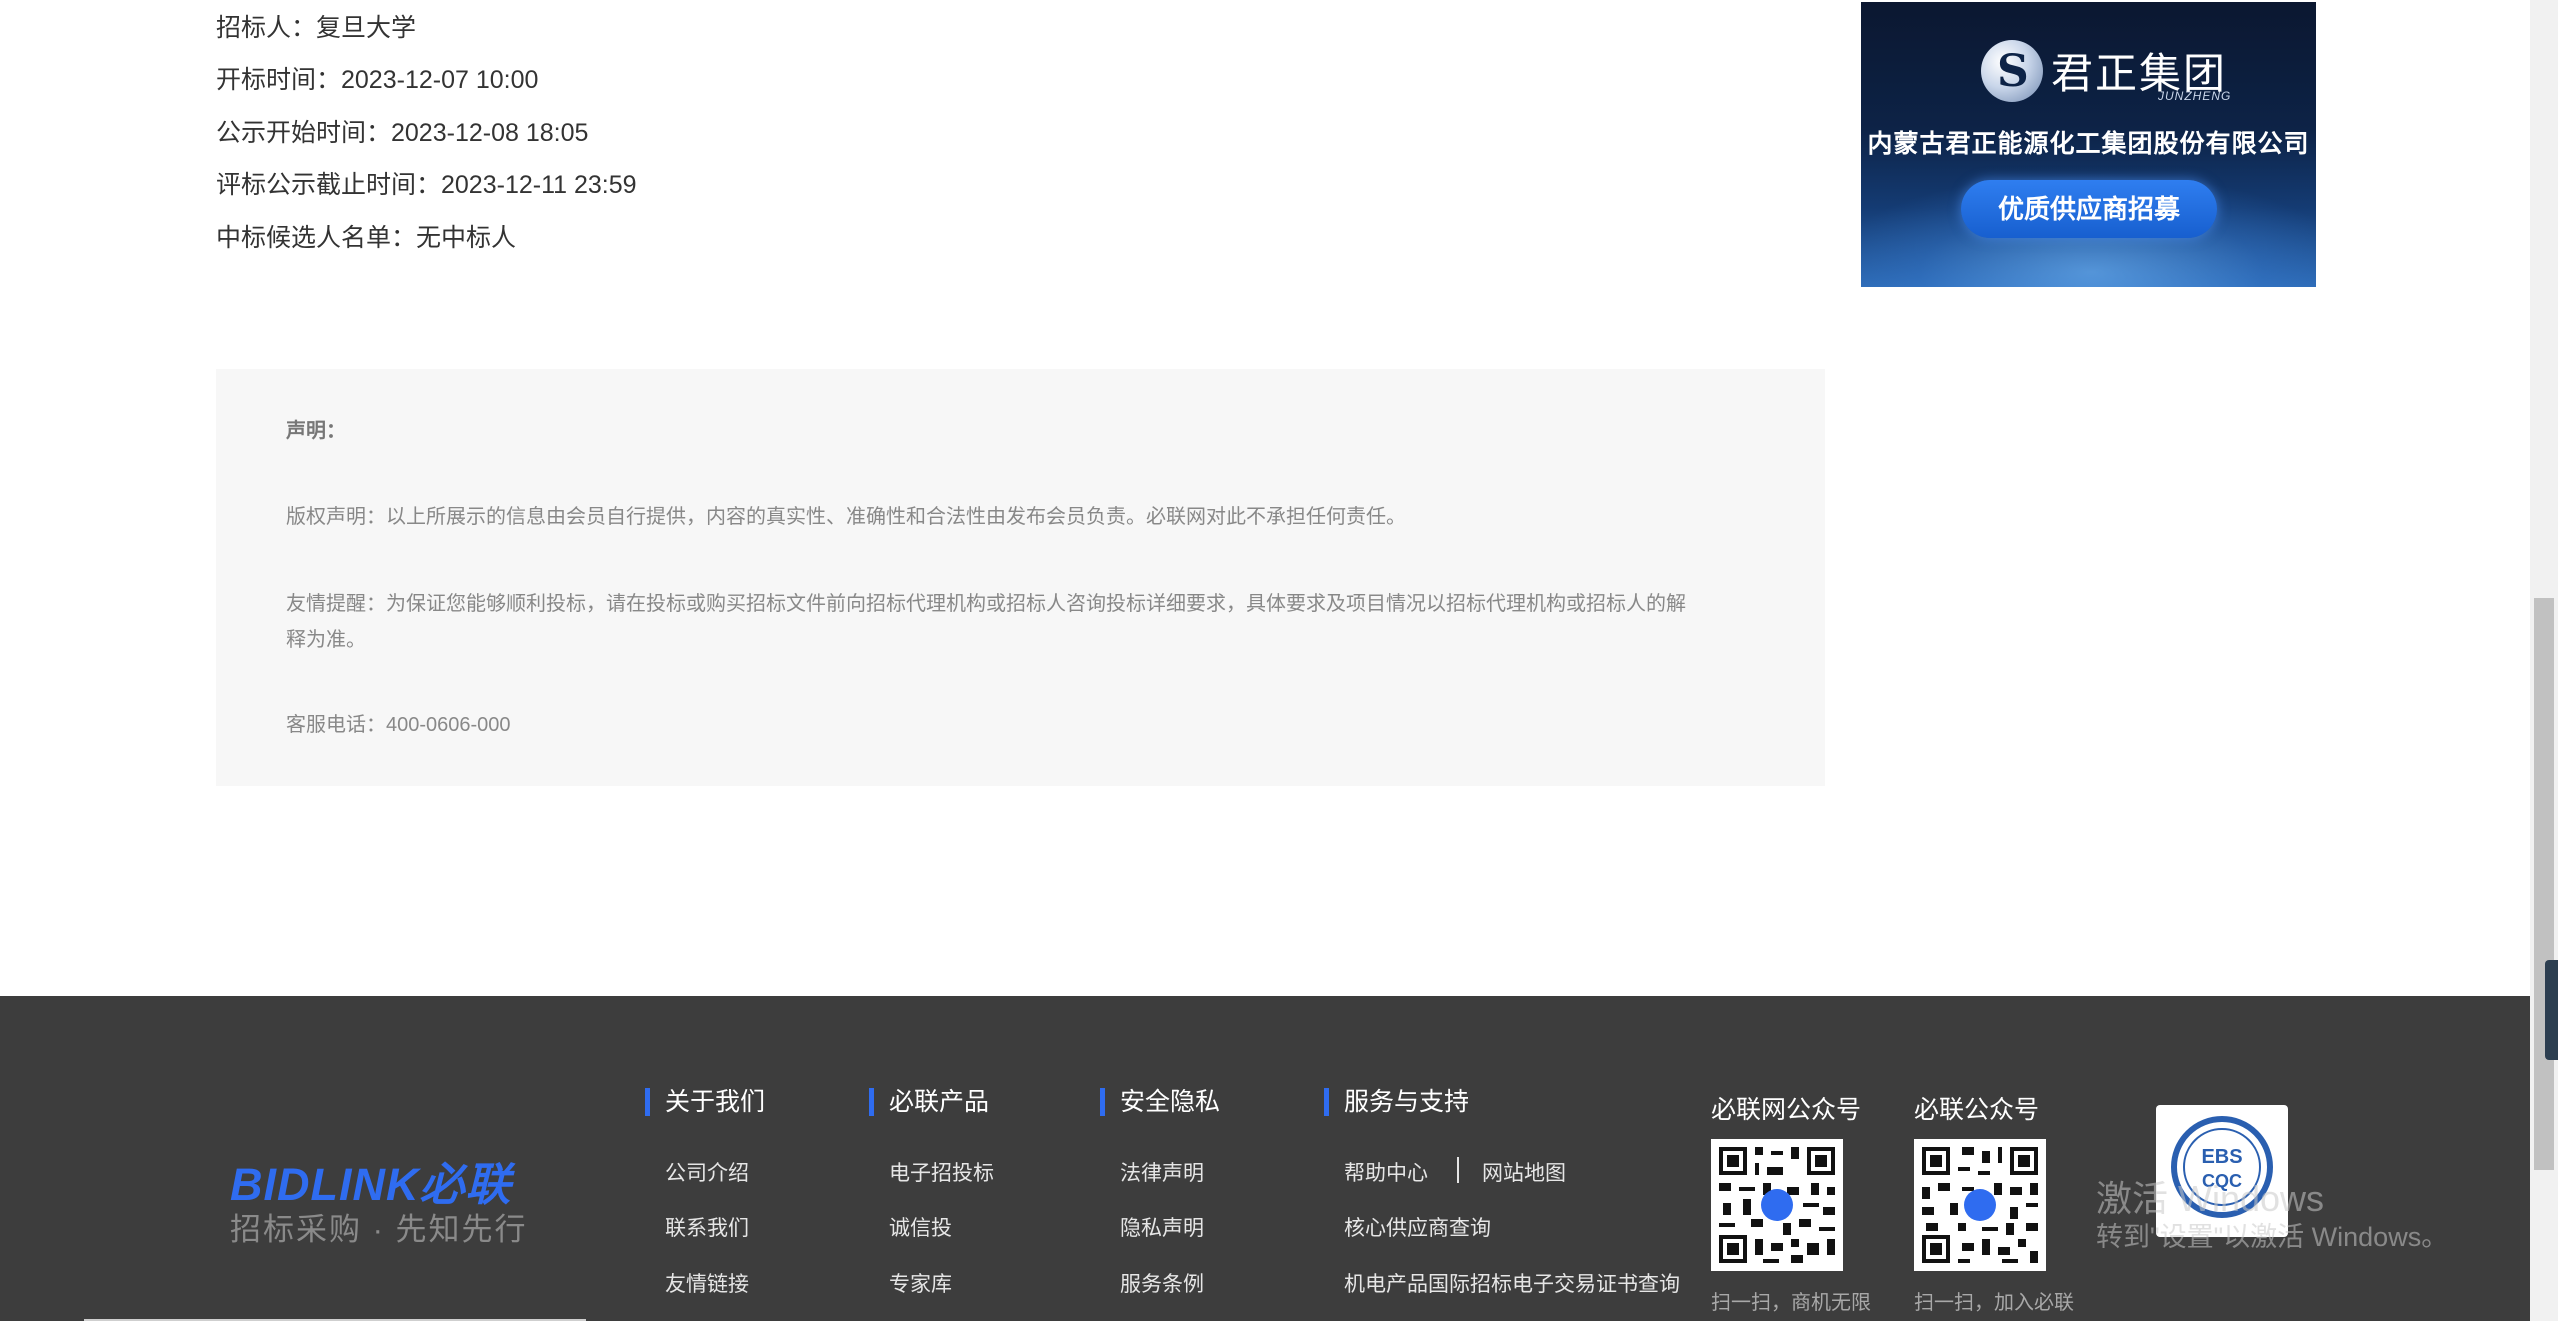 Image resolution: width=2558 pixels, height=1321 pixels. I want to click on footer-title-security: 安全隐私, so click(1160, 1102).